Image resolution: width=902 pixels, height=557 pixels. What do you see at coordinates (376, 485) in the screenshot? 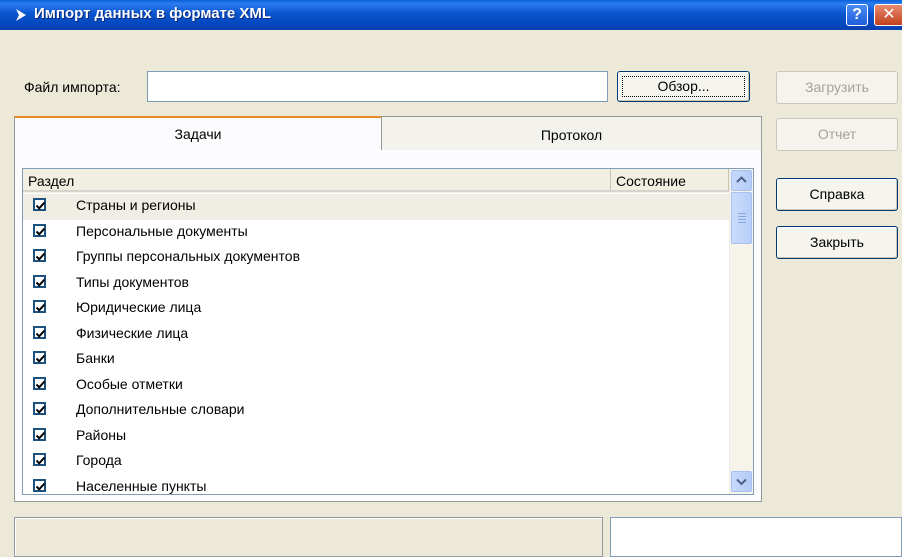
I see `list-item: Населенные пункты` at bounding box center [376, 485].